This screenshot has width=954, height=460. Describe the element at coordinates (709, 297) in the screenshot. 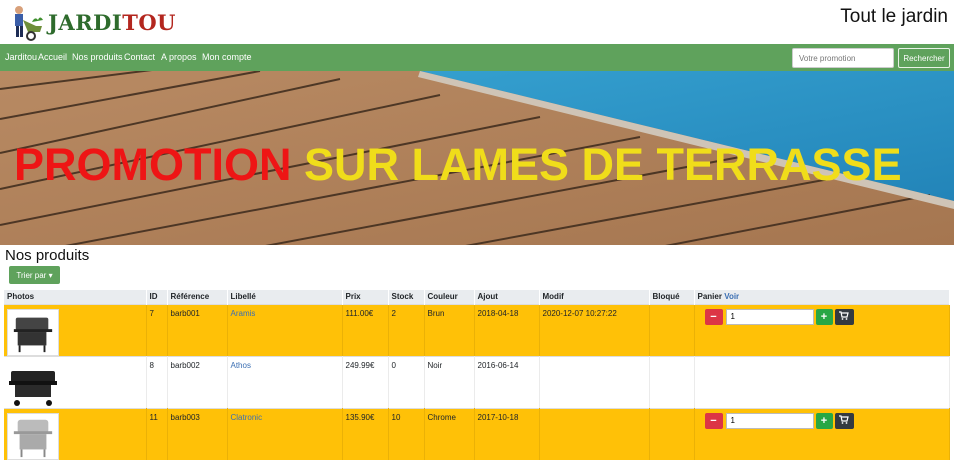

I see `panier-label: Panier` at that location.